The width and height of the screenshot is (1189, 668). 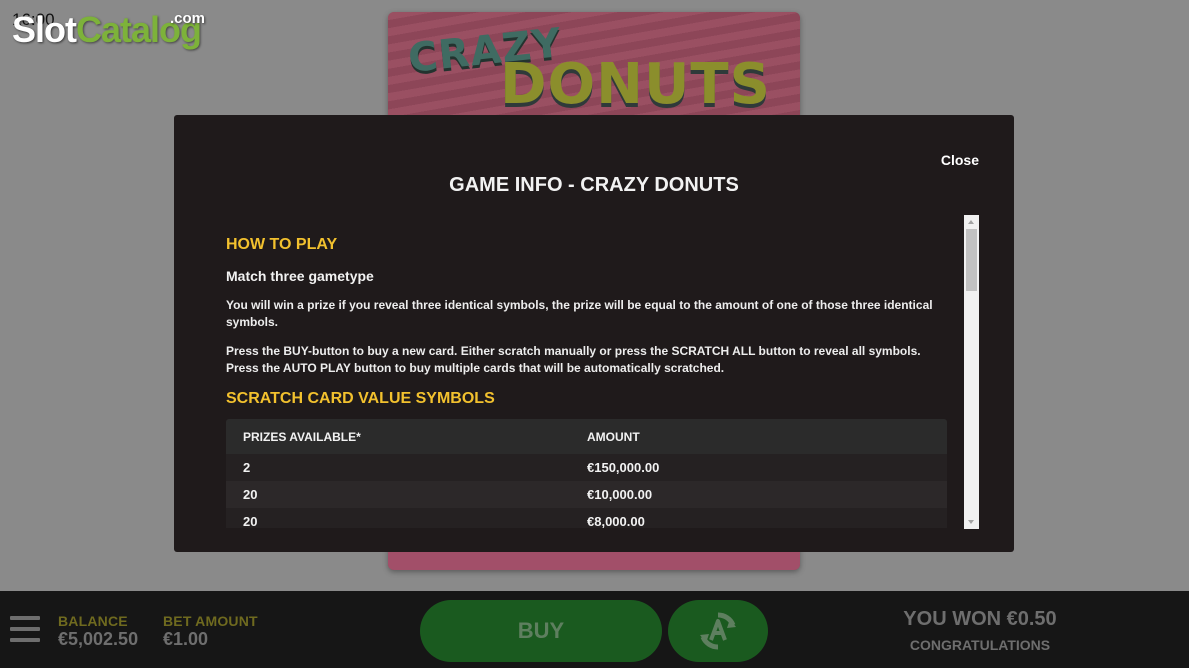 I want to click on balance-value: €5,002.50, so click(x=98, y=639).